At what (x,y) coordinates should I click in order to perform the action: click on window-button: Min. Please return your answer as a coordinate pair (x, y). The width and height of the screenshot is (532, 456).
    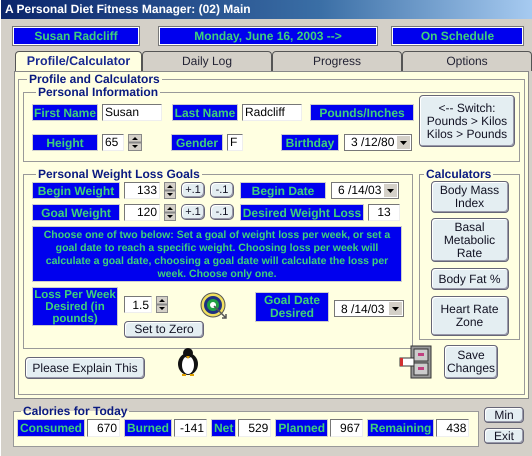
    Looking at the image, I should click on (504, 415).